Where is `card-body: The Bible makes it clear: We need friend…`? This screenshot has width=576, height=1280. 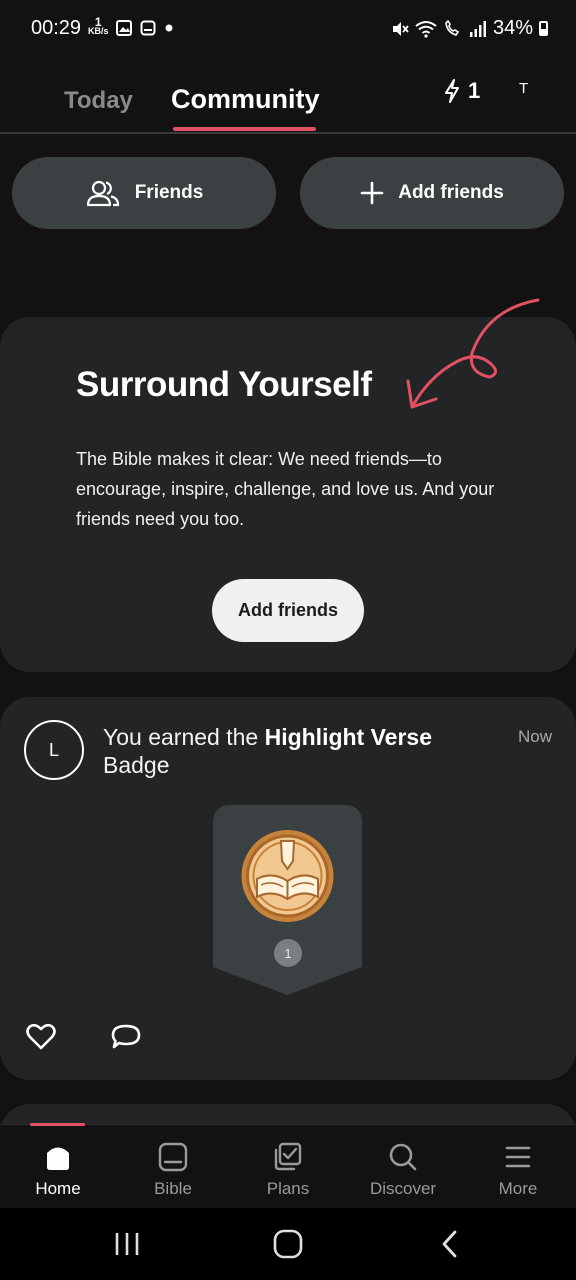 card-body: The Bible makes it clear: We need friend… is located at coordinates (285, 489).